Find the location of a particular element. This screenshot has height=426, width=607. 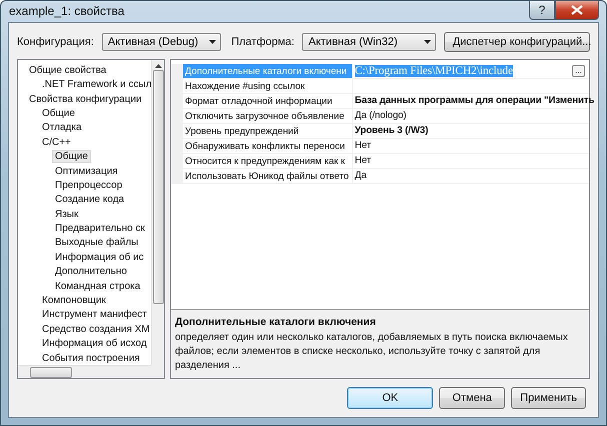

tree-item: Средство создания ХМ is located at coordinates (95, 329).